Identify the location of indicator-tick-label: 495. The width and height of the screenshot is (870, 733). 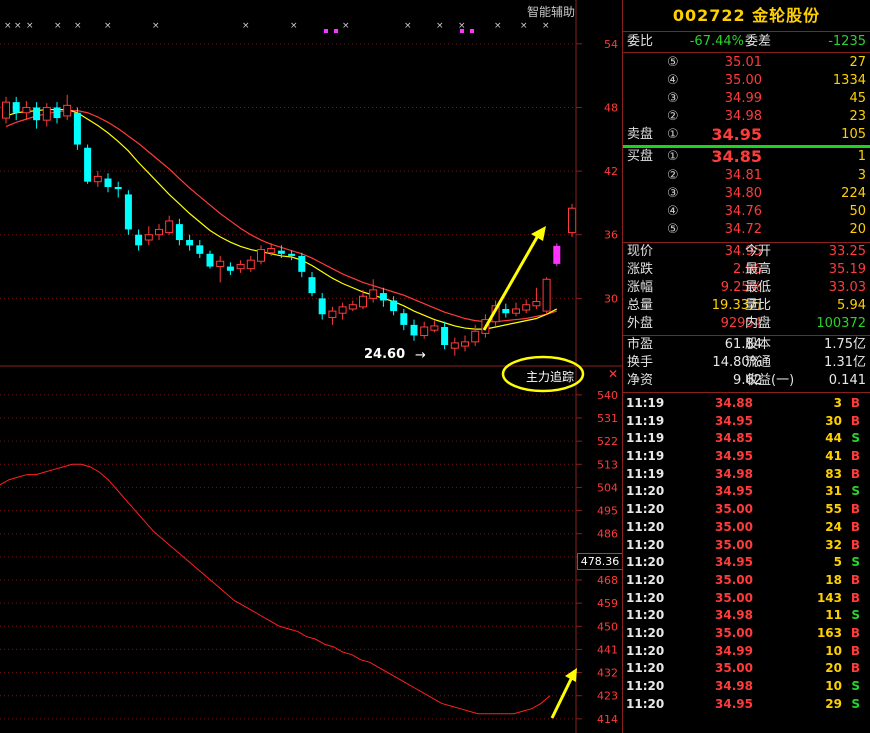
(607, 511).